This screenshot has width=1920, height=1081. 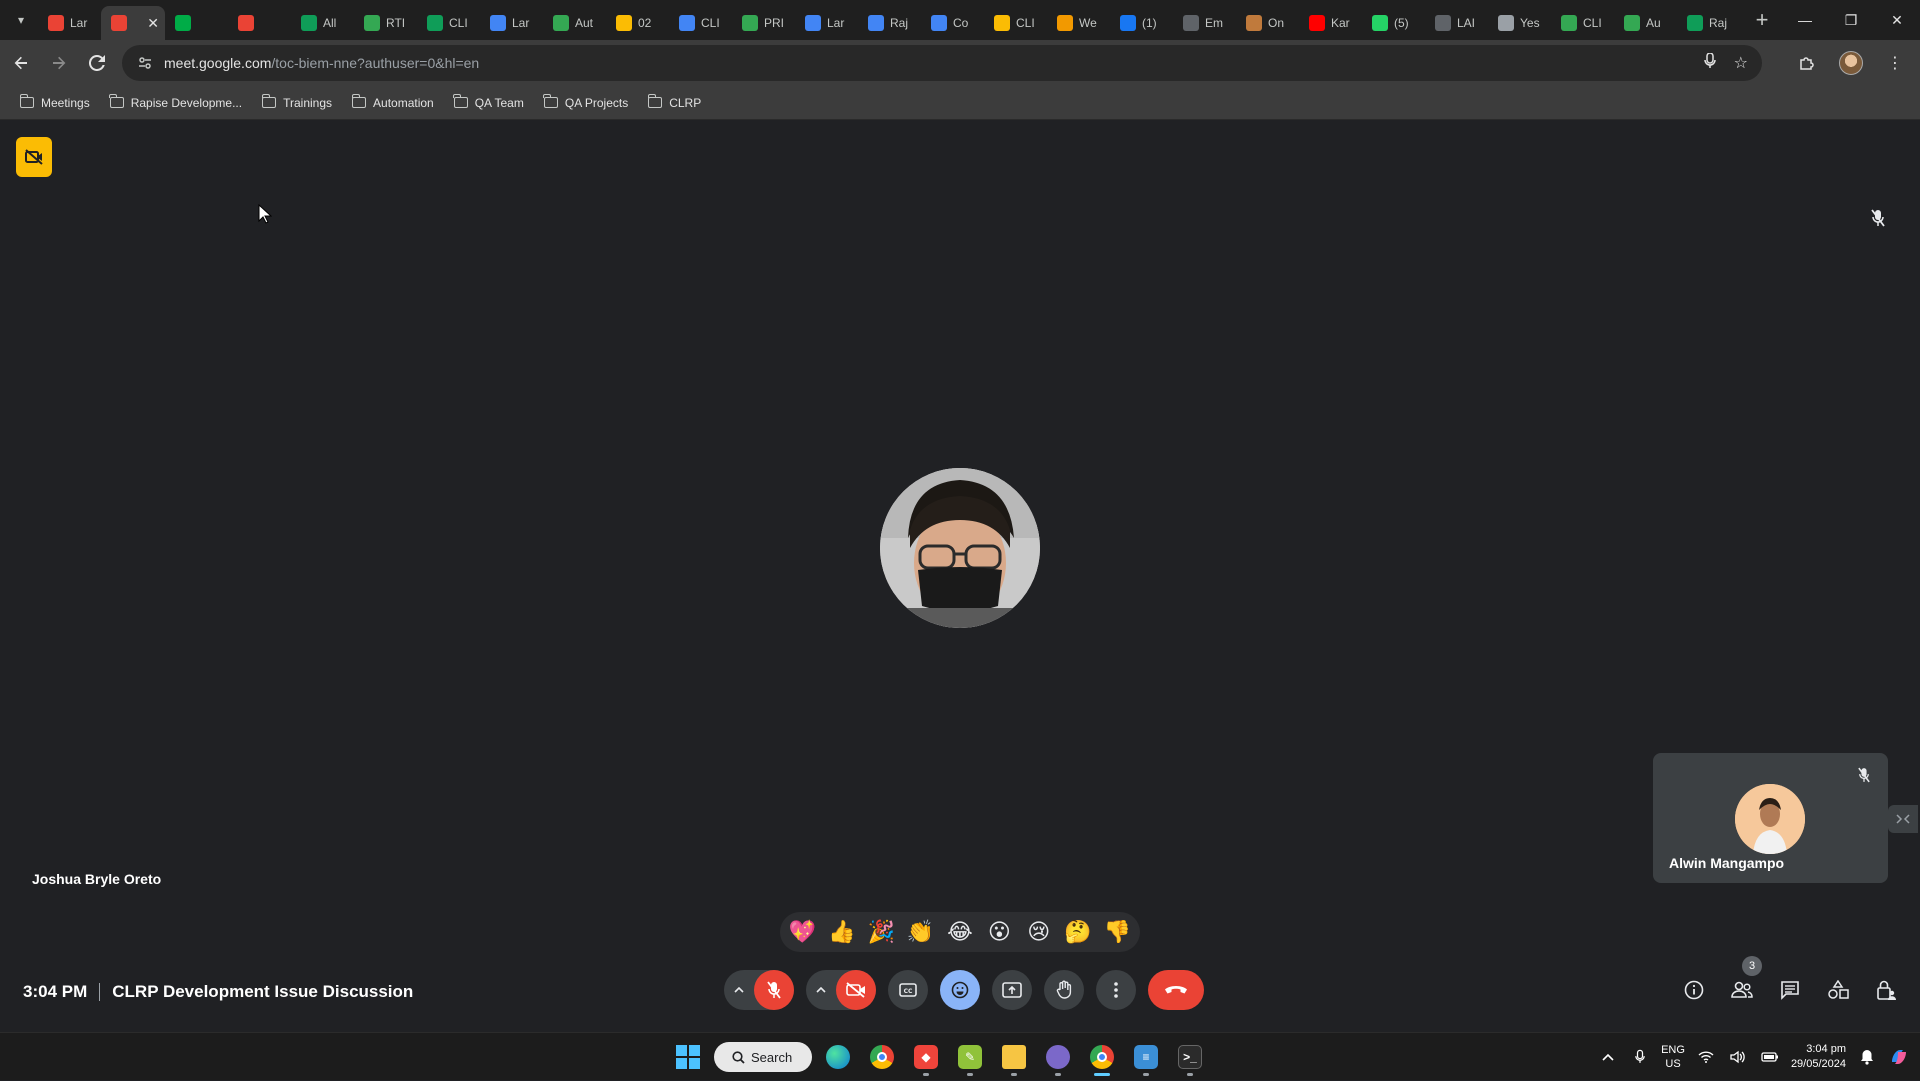 I want to click on chat-button, so click(x=1790, y=990).